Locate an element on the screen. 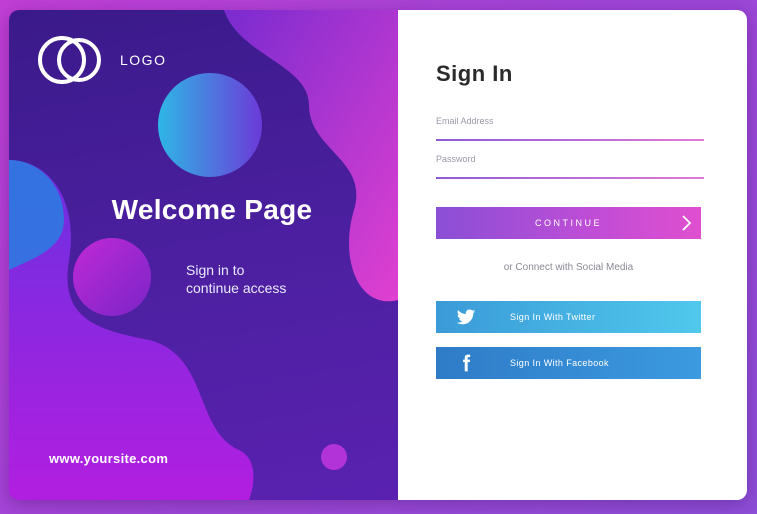 Image resolution: width=757 pixels, height=514 pixels. subtitle-line-1: Sign in to is located at coordinates (215, 270).